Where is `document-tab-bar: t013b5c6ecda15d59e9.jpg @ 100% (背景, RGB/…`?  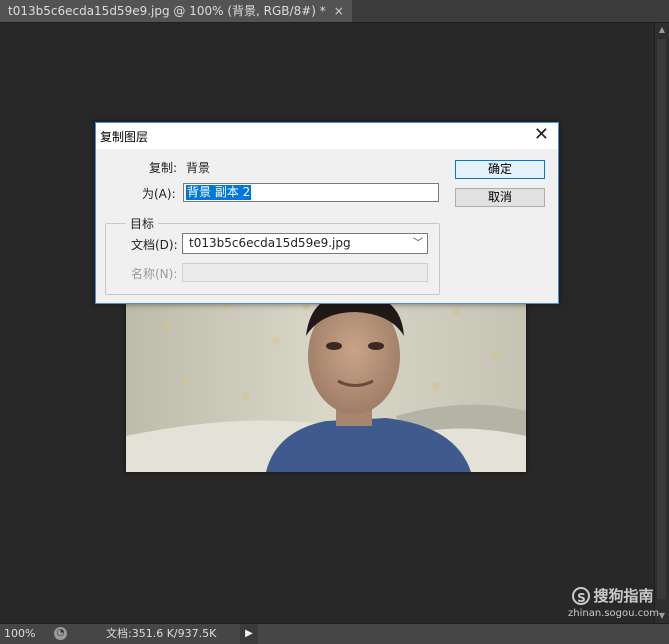
document-tab-bar: t013b5c6ecda15d59e9.jpg @ 100% (背景, RGB/… is located at coordinates (334, 11).